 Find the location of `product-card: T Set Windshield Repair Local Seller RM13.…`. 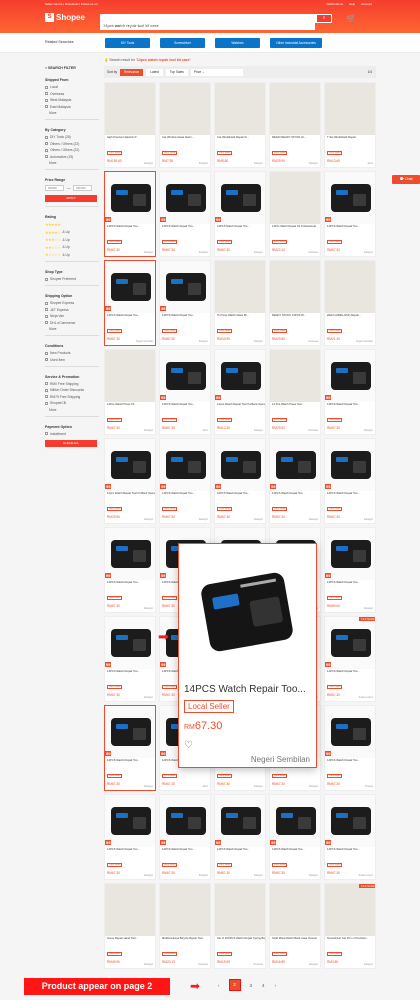

product-card: T Set Windshield Repair Local Seller RM13.… is located at coordinates (350, 125).